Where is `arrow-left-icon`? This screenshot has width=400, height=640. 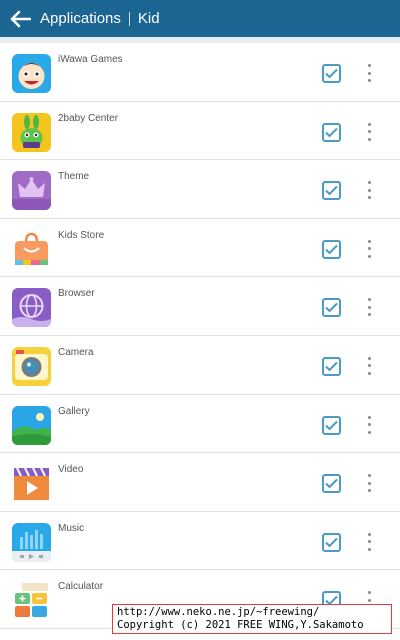
arrow-left-icon is located at coordinates (20, 18).